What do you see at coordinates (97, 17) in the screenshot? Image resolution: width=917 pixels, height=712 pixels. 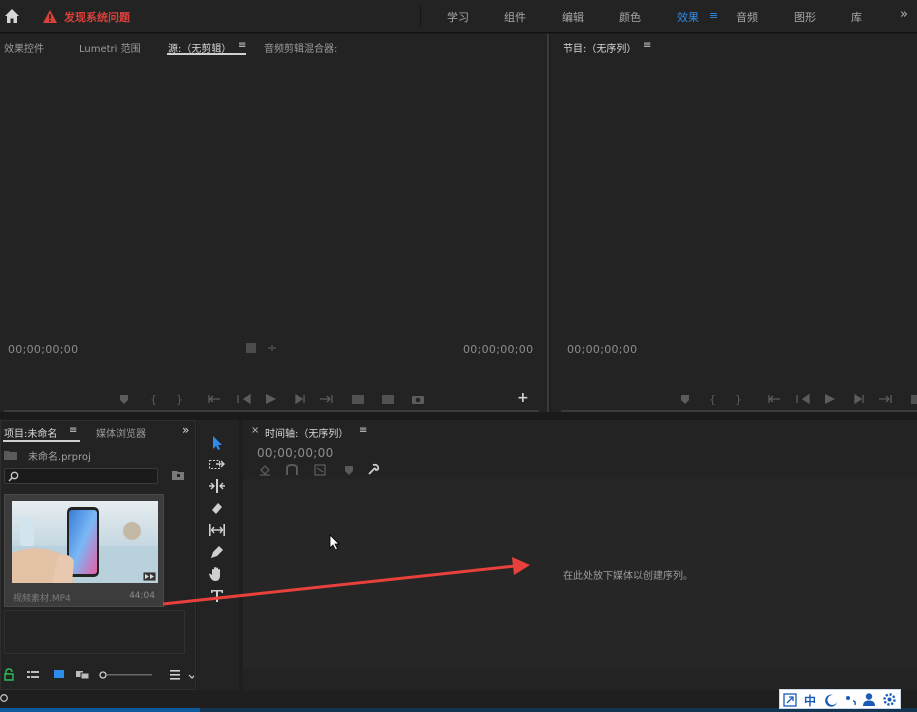 I see `system-issue-link: 发现系统问题` at bounding box center [97, 17].